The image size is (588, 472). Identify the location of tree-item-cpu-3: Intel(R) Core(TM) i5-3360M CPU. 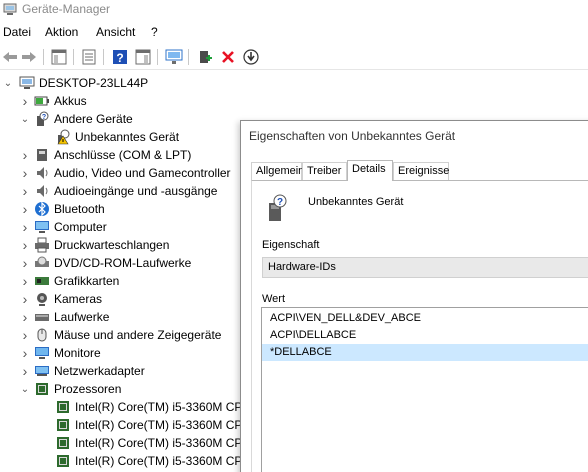
(146, 443).